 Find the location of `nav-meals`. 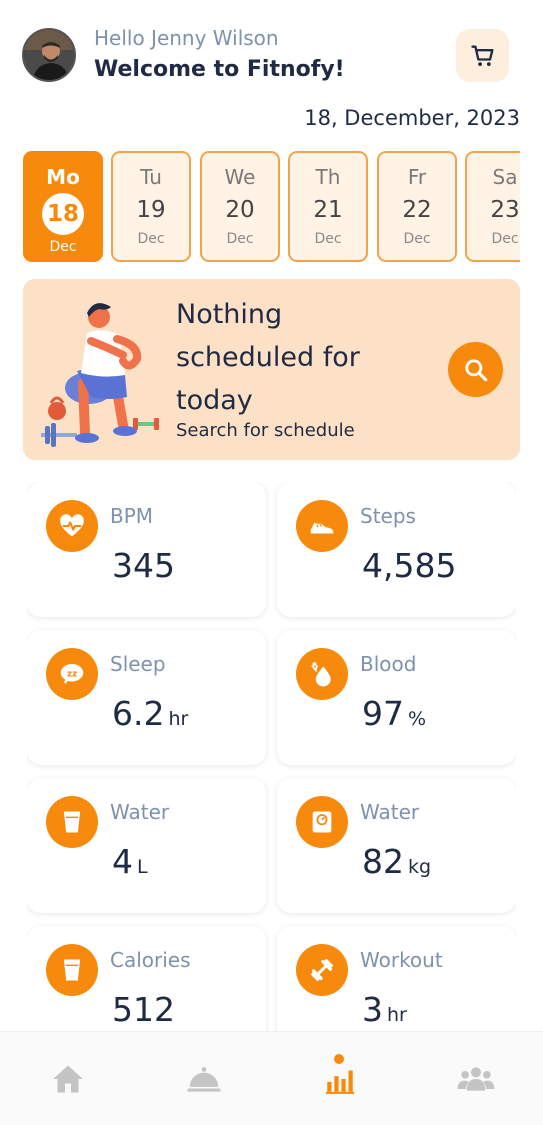

nav-meals is located at coordinates (204, 1078).